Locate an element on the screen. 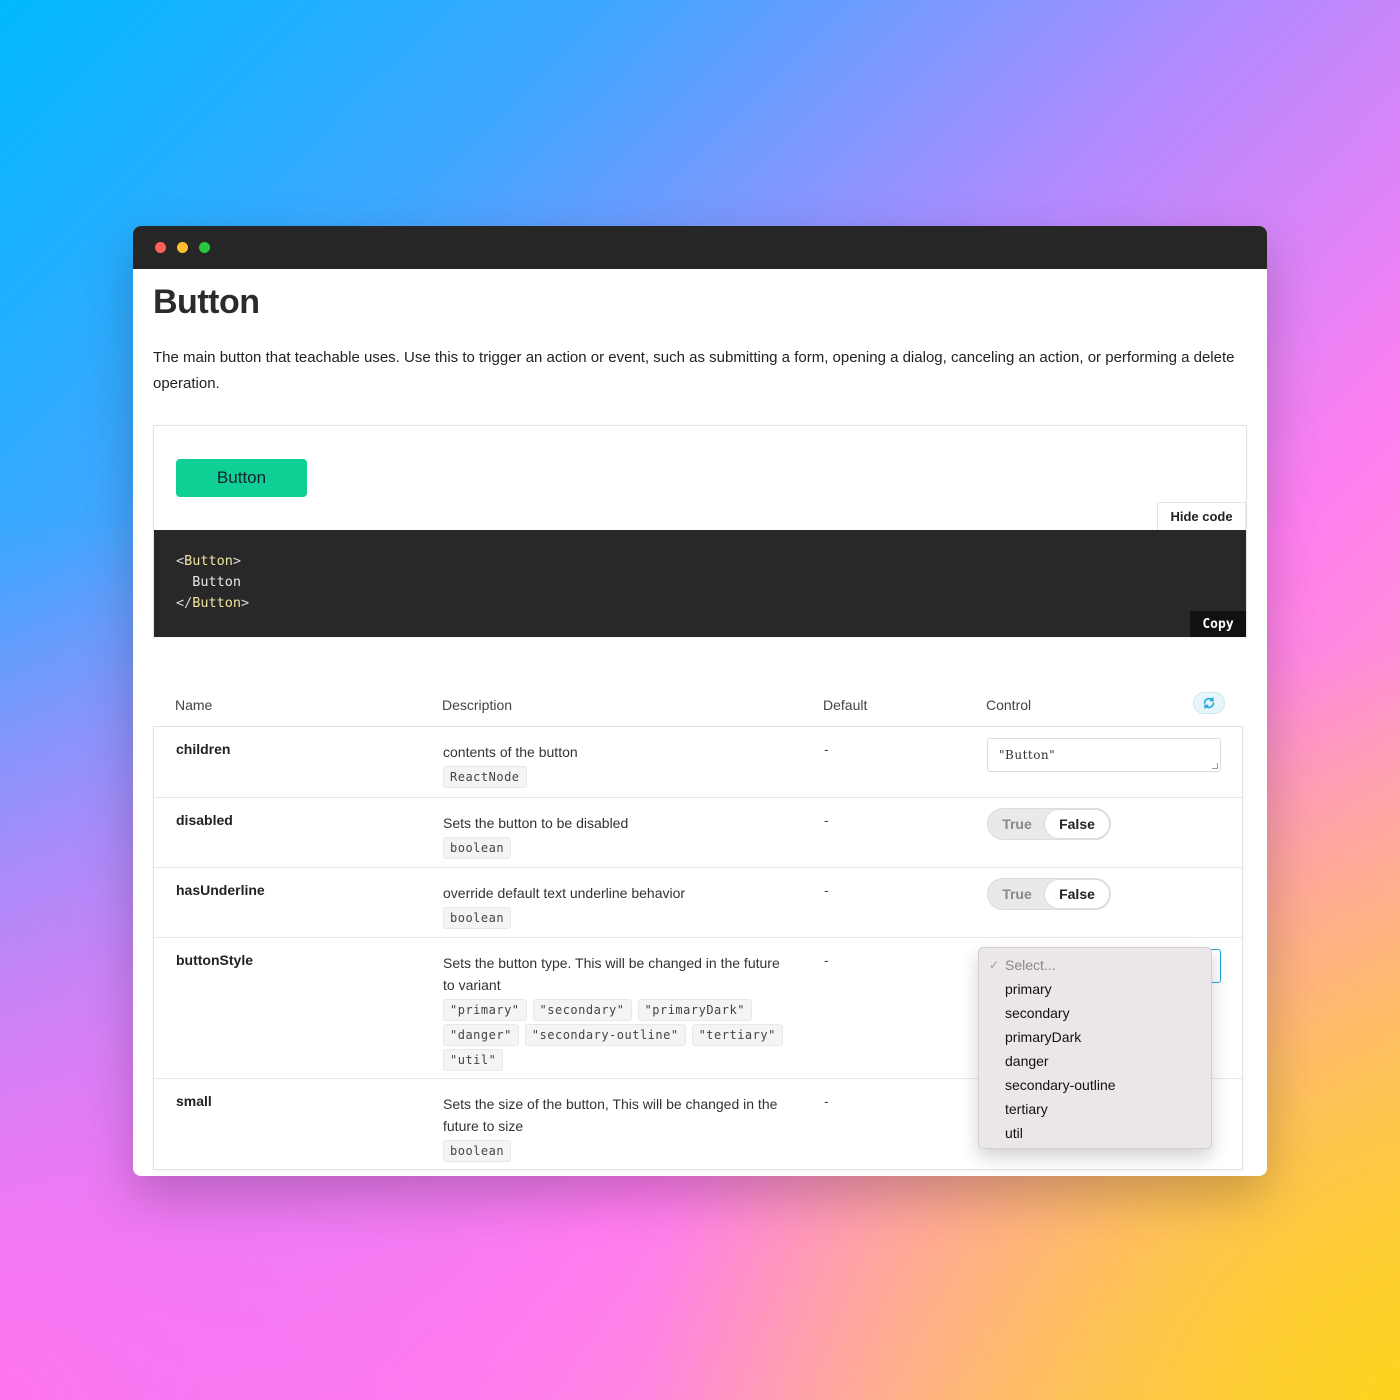 The width and height of the screenshot is (1400, 1400). zoom-window-icon is located at coordinates (204, 247).